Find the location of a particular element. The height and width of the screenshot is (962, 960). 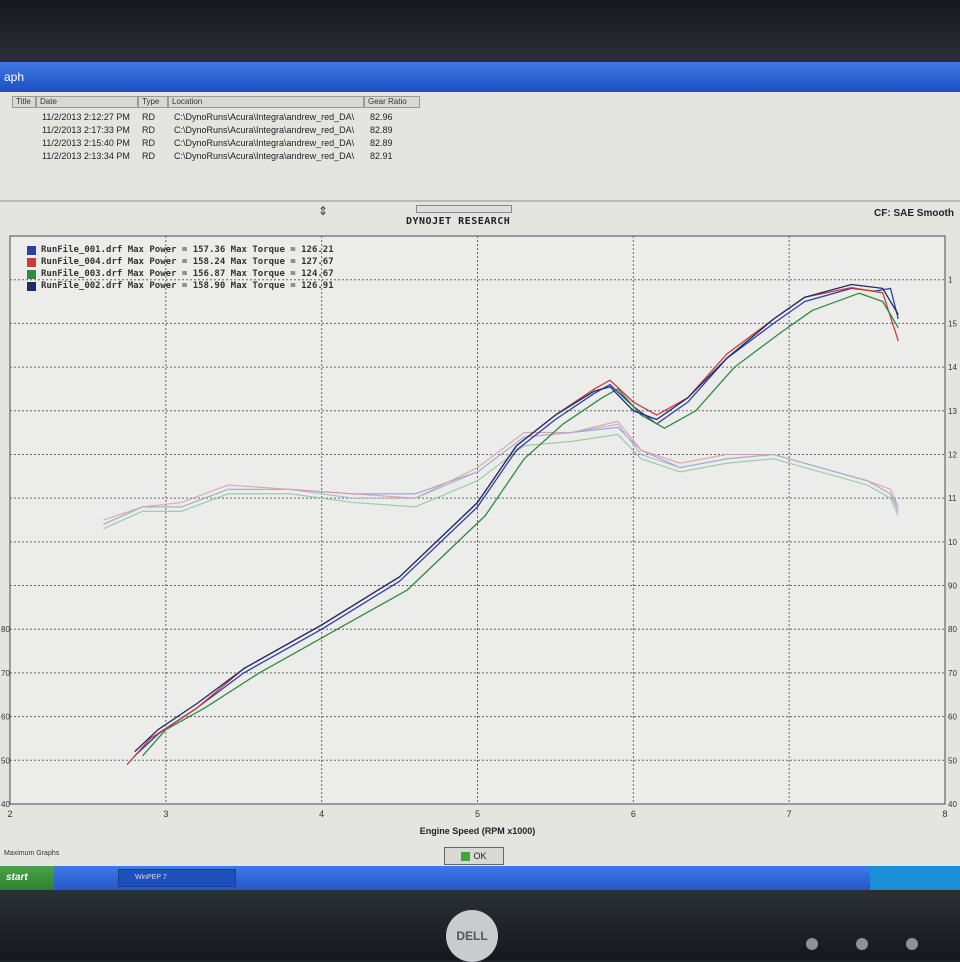

legend-power: Max Power = 158.24 is located at coordinates (176, 262).